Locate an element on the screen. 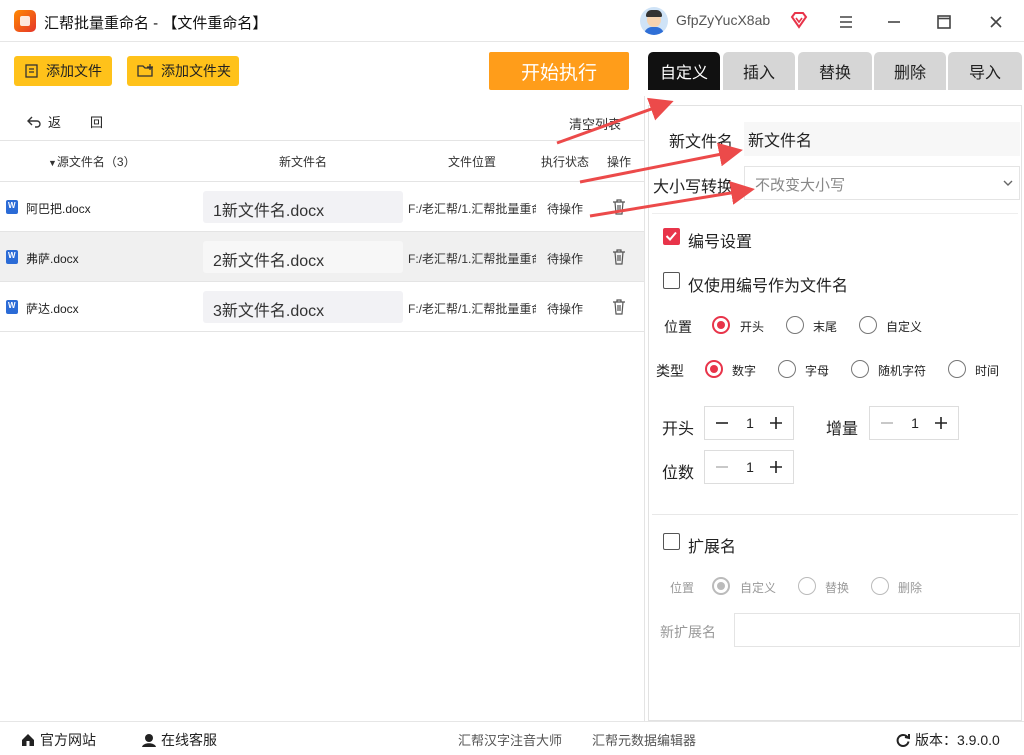 Image resolution: width=1024 pixels, height=755 pixels. type-number-label: 数字 is located at coordinates (744, 371).